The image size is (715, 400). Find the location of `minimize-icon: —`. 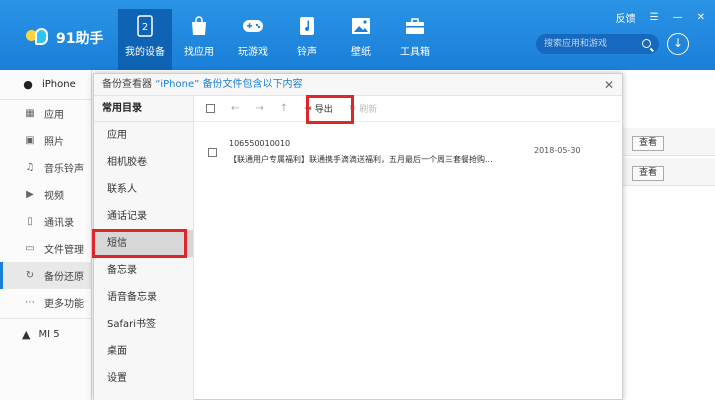

minimize-icon: — is located at coordinates (678, 17).